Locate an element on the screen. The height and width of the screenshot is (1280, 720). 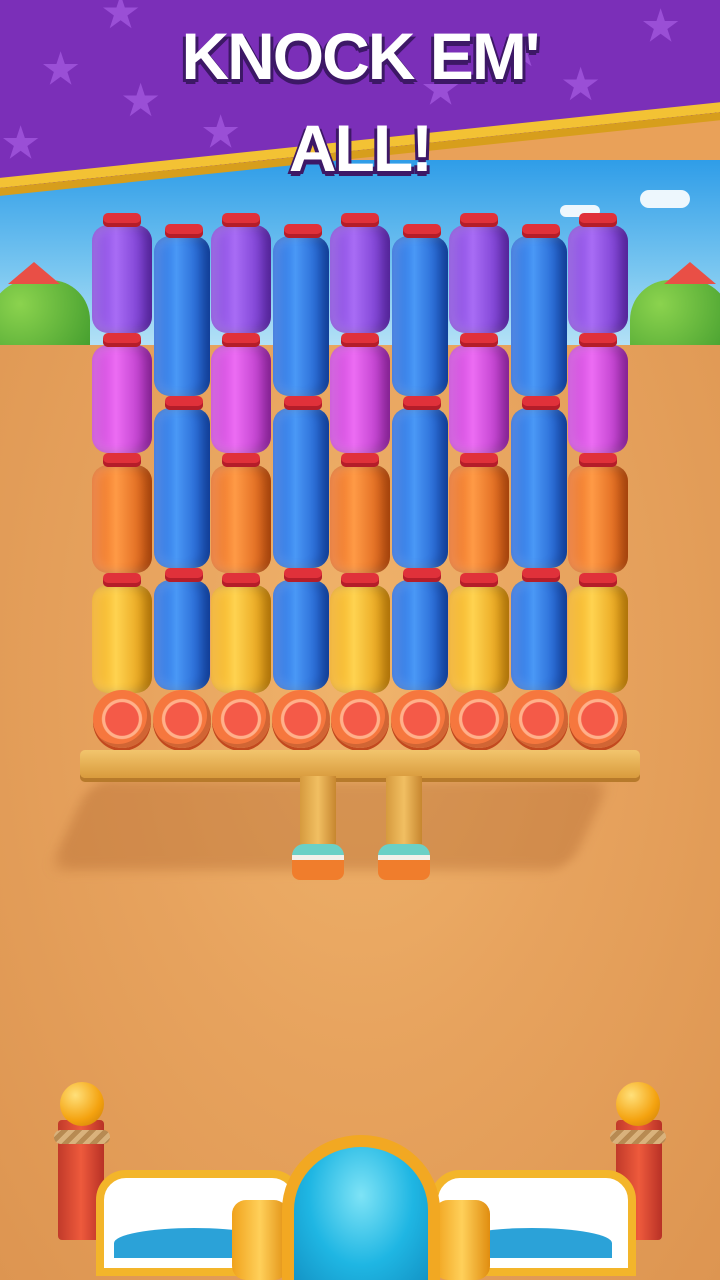
post-ball-right is located at coordinates (638, 1104).